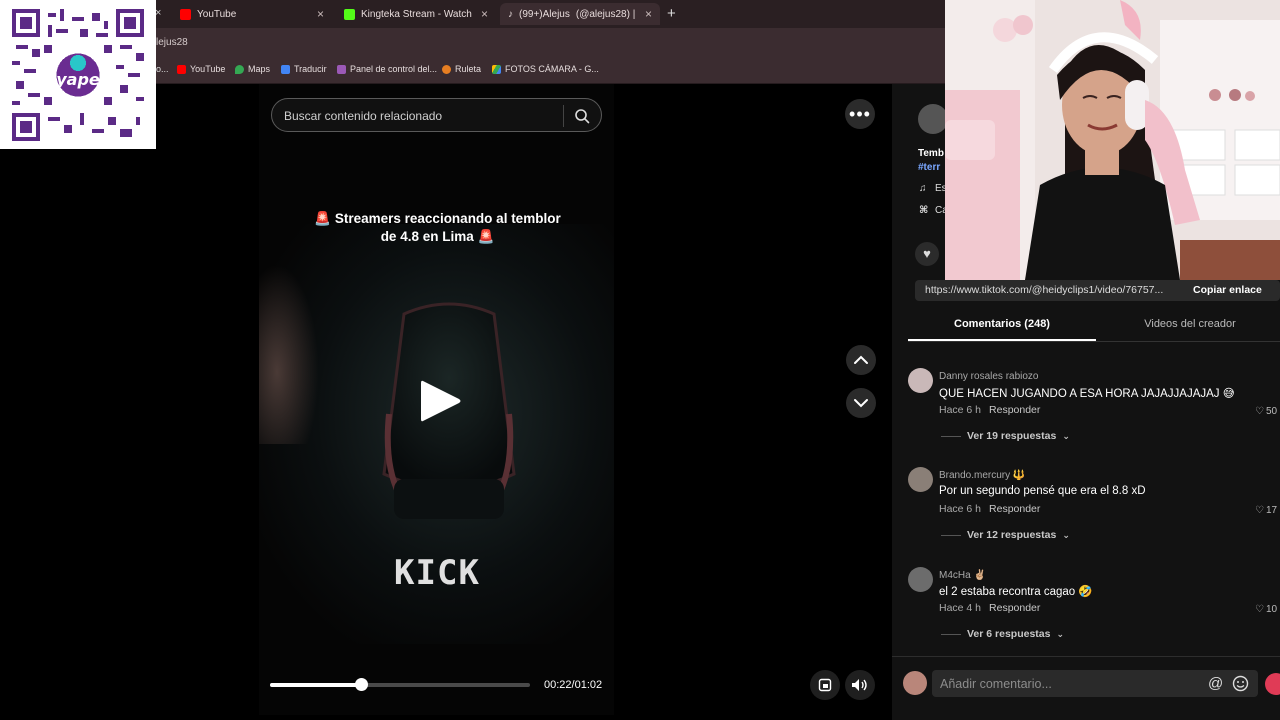 This screenshot has width=1280, height=720. Describe the element at coordinates (923, 188) in the screenshot. I see `music-note-icon: ♫` at that location.